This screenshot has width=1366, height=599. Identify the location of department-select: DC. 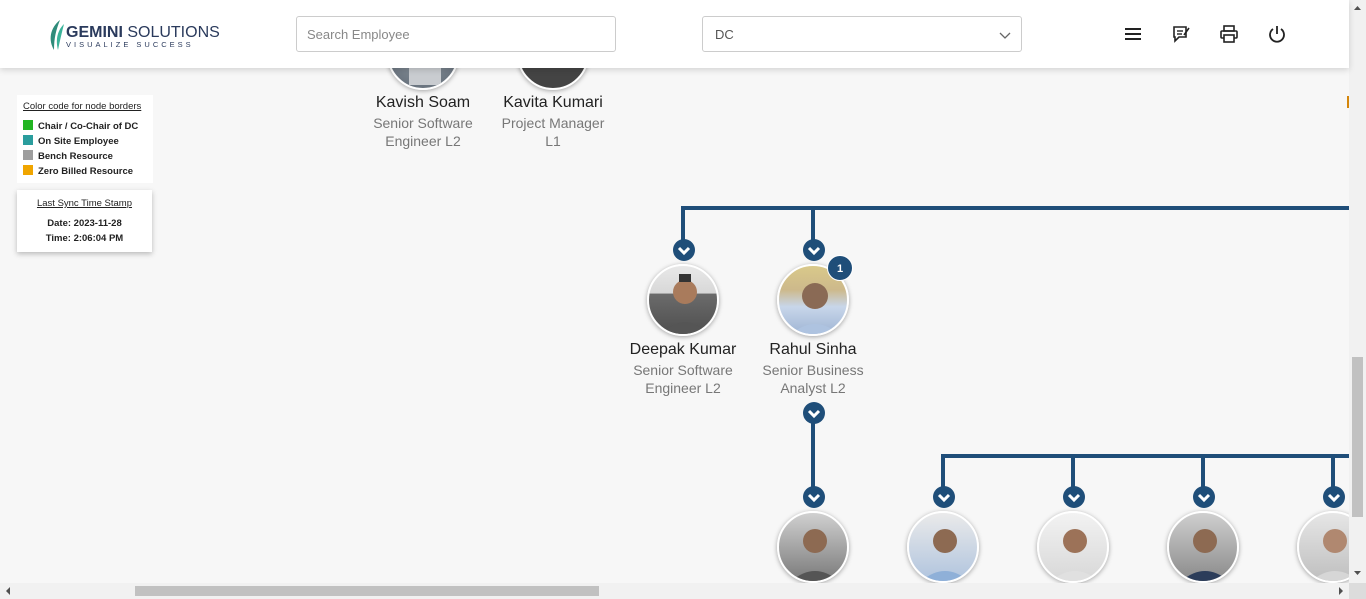
(862, 34).